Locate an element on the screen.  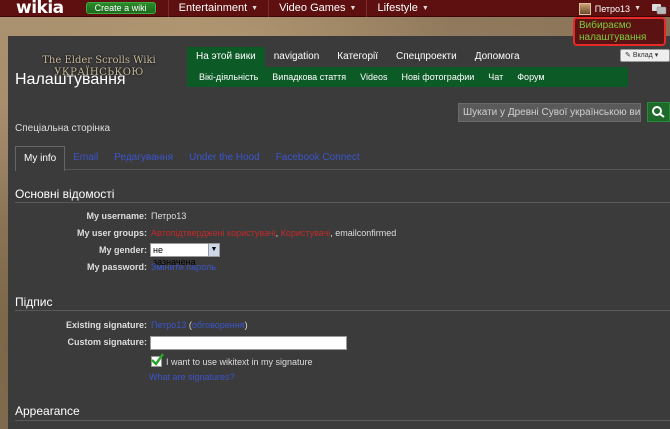
gender-select: не зазначена ▼ is located at coordinates (185, 255).